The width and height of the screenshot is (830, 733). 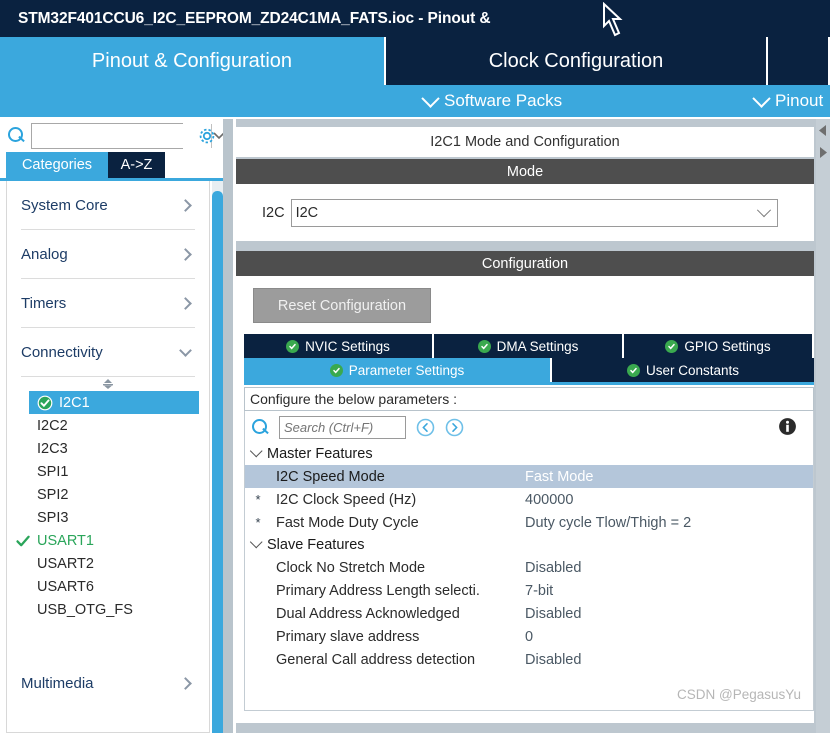 I want to click on tab-label: Pinout & Configuration, so click(x=192, y=60).